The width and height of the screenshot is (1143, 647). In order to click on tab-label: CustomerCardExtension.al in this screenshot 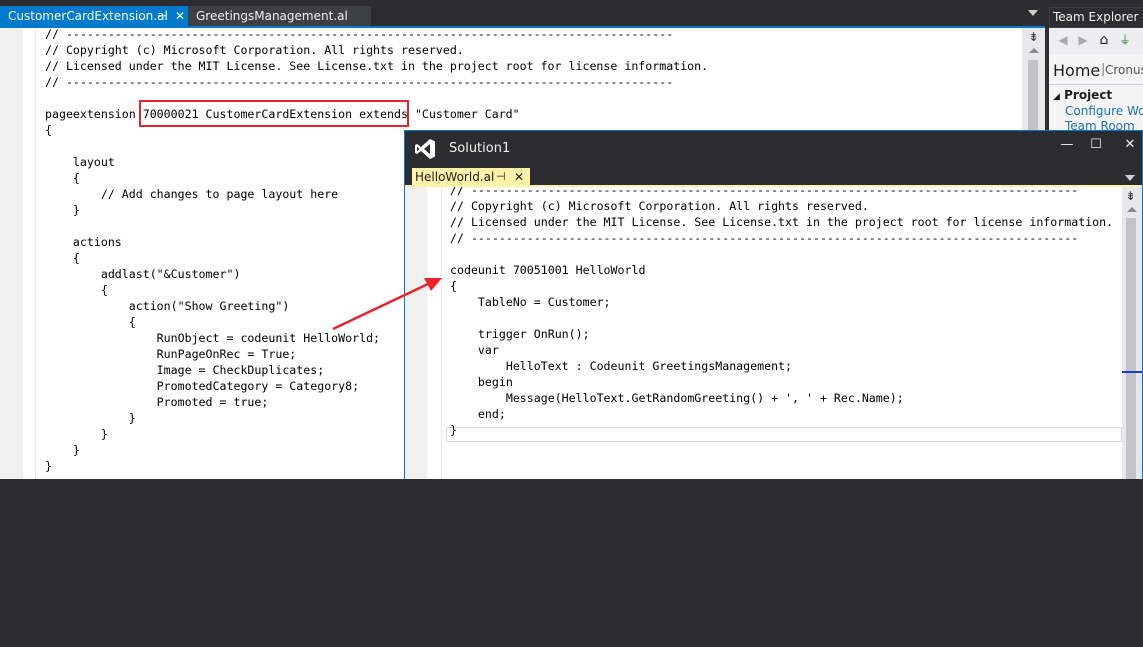, I will do `click(88, 16)`.